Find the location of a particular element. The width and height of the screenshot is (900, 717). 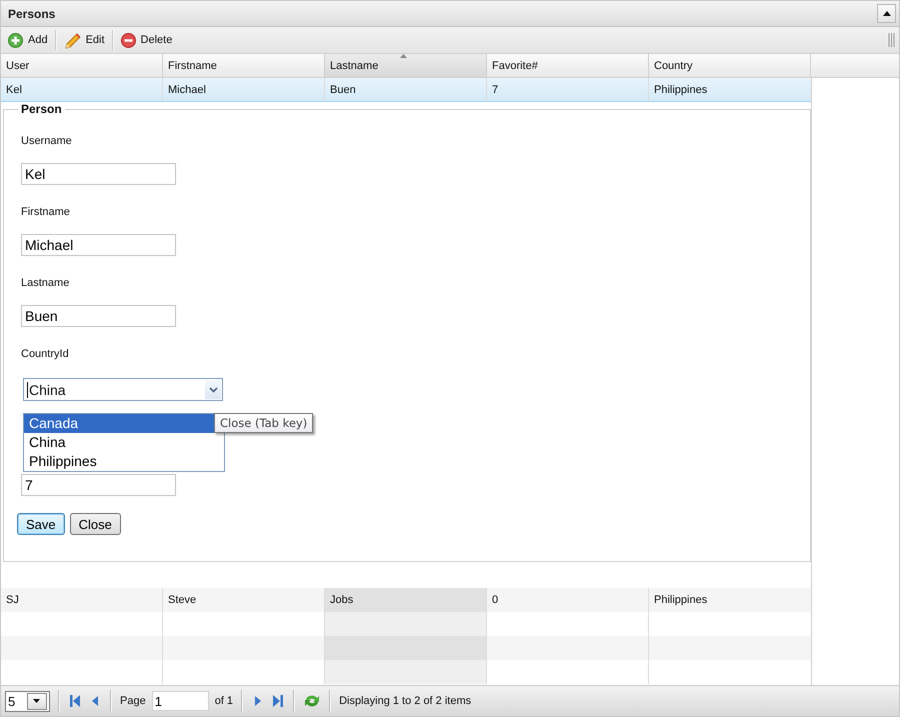

table-cell: 7 is located at coordinates (568, 89).